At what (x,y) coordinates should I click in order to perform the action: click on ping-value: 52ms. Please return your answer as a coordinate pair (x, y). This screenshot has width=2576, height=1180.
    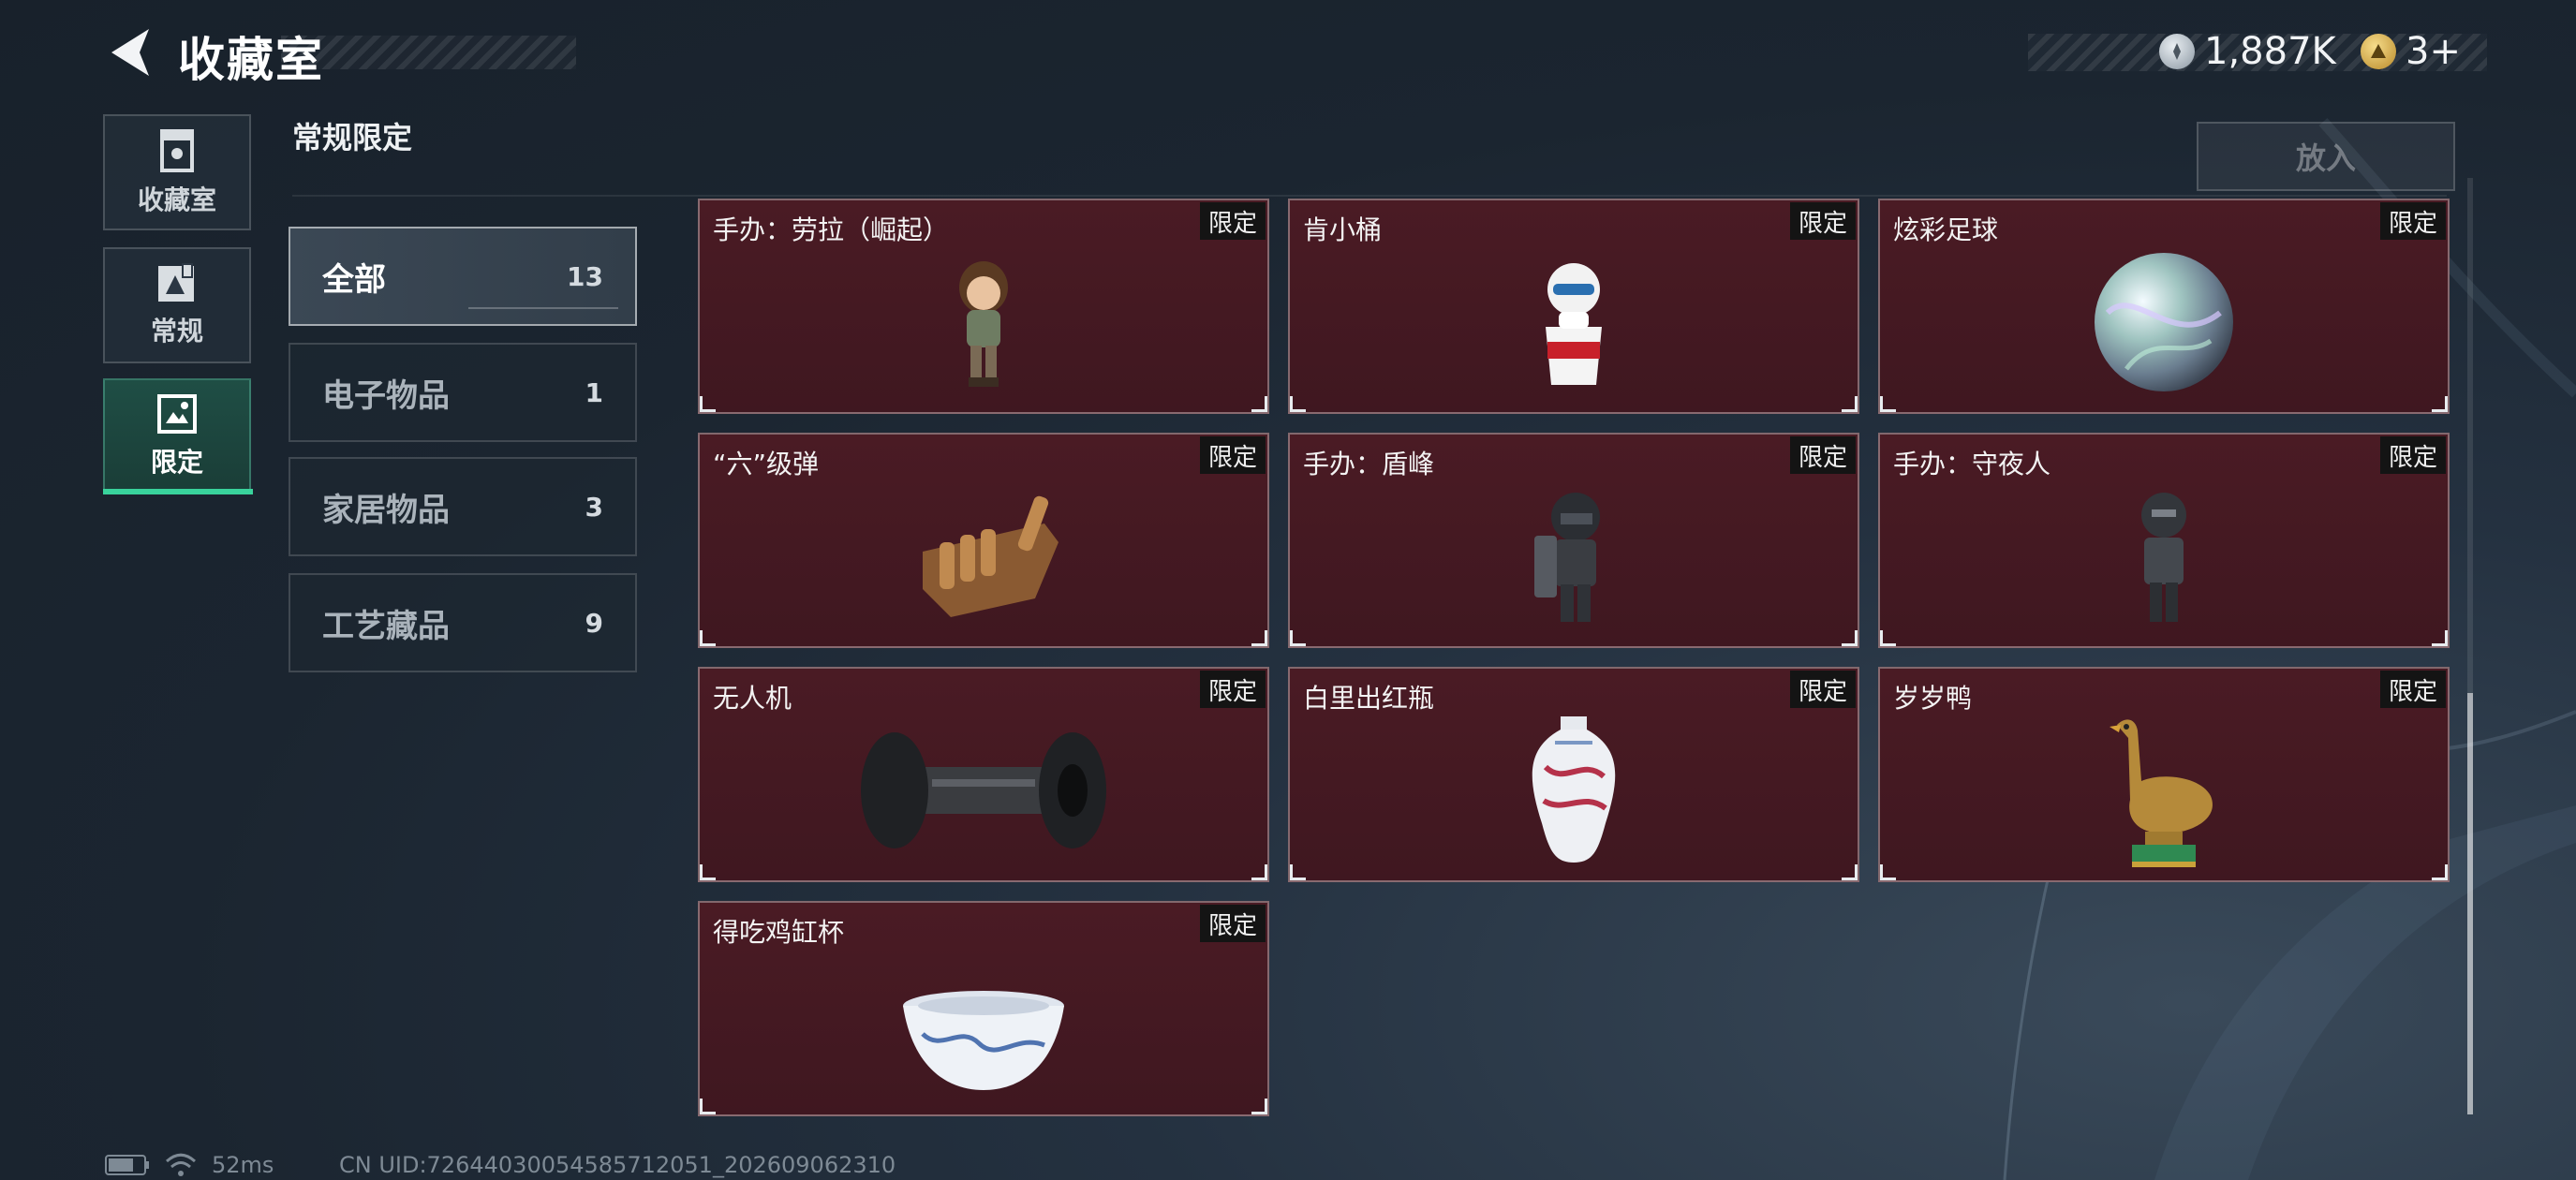
    Looking at the image, I should click on (243, 1165).